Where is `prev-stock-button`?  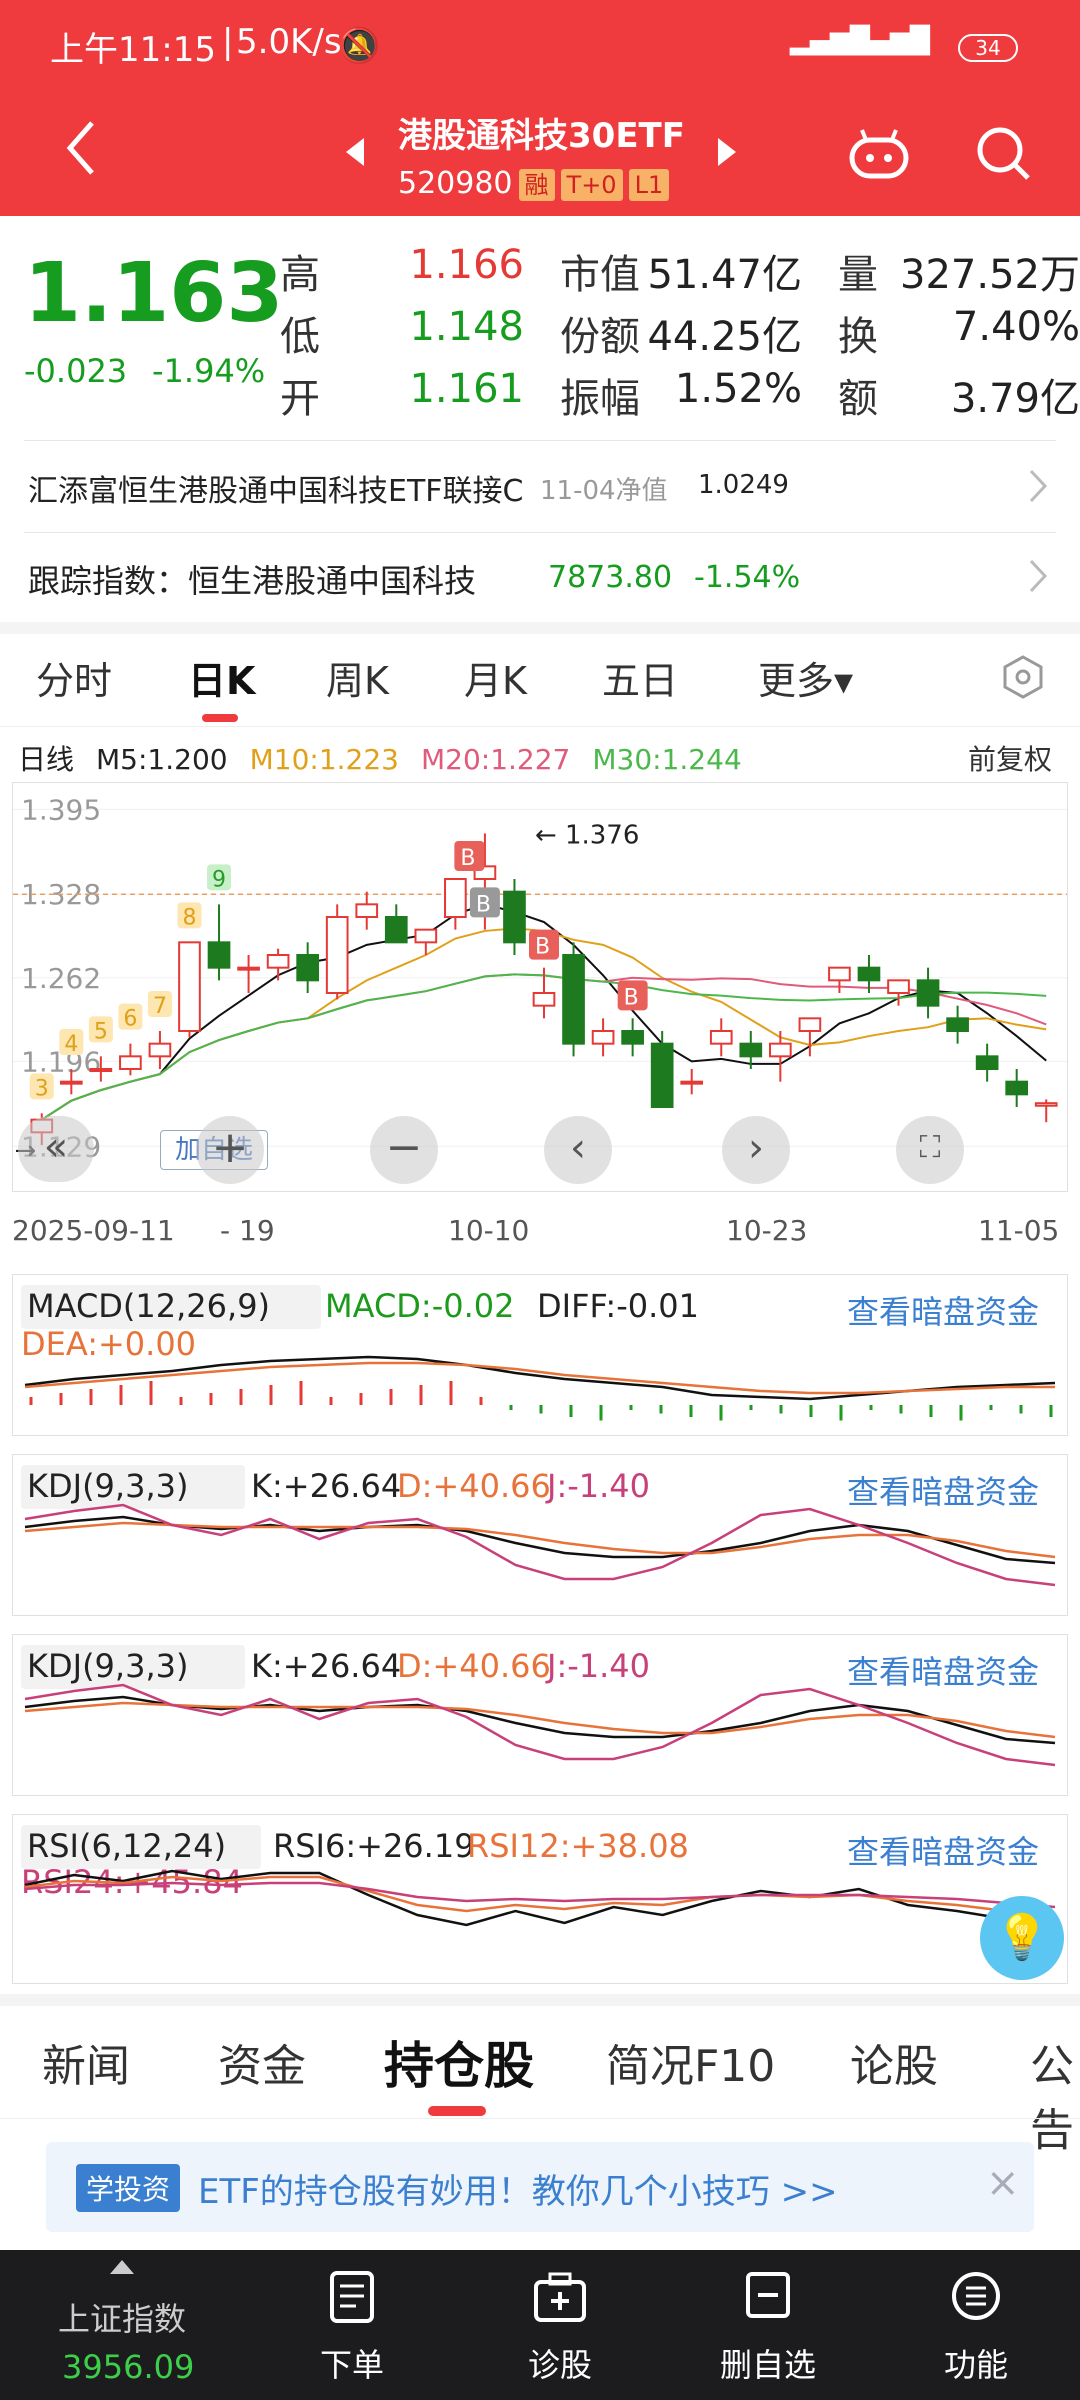
prev-stock-button is located at coordinates (355, 152).